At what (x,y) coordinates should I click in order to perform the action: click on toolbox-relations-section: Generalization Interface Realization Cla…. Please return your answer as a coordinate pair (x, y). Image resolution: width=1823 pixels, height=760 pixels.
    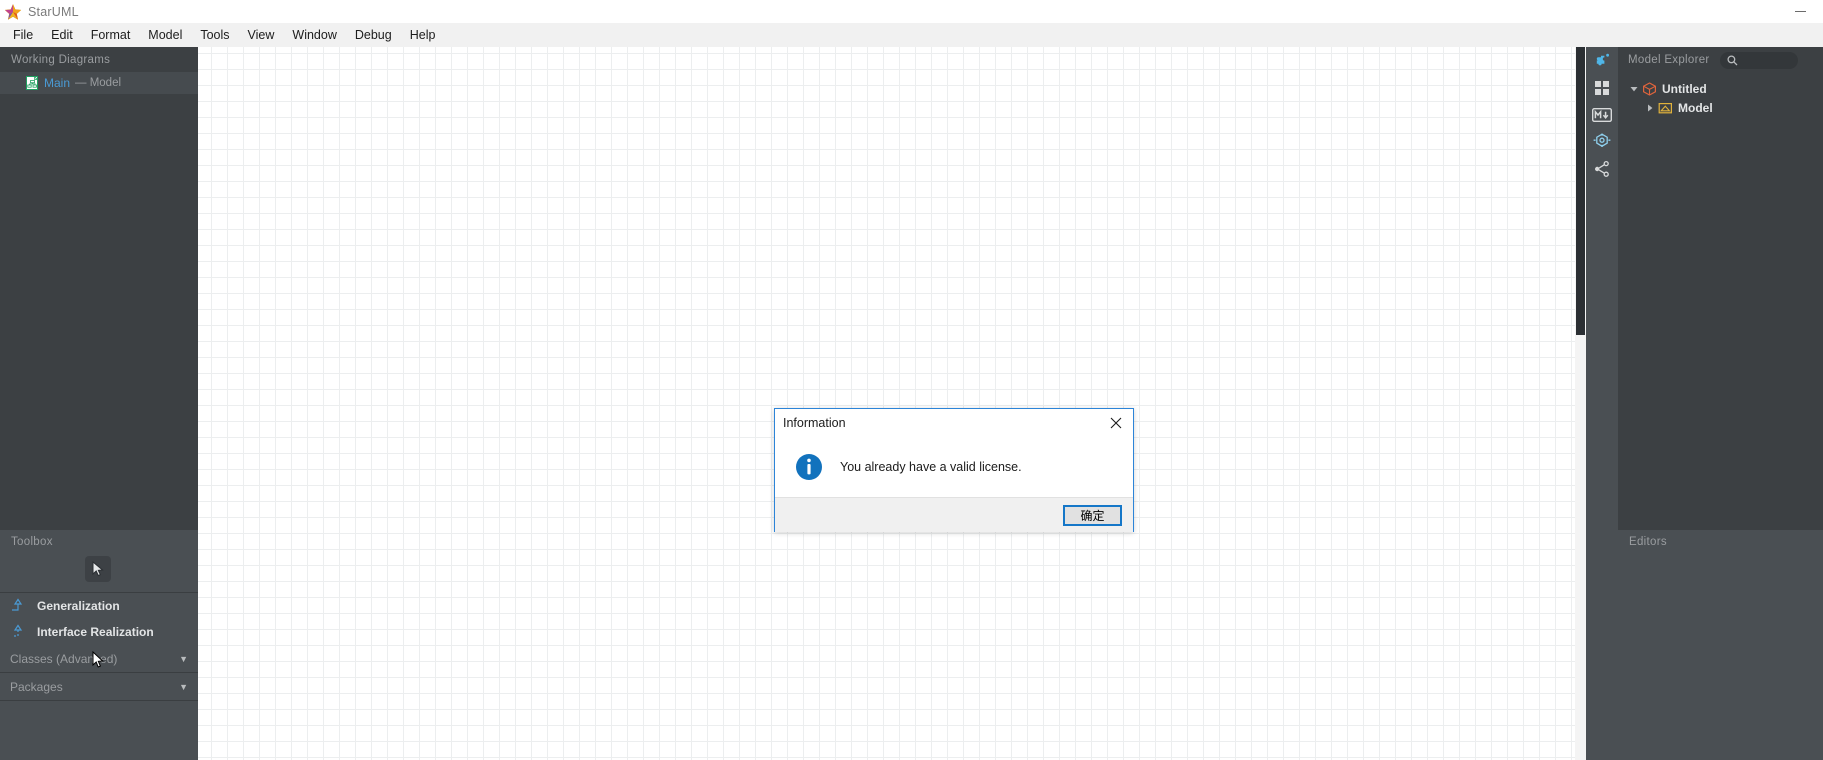
    Looking at the image, I should click on (99, 647).